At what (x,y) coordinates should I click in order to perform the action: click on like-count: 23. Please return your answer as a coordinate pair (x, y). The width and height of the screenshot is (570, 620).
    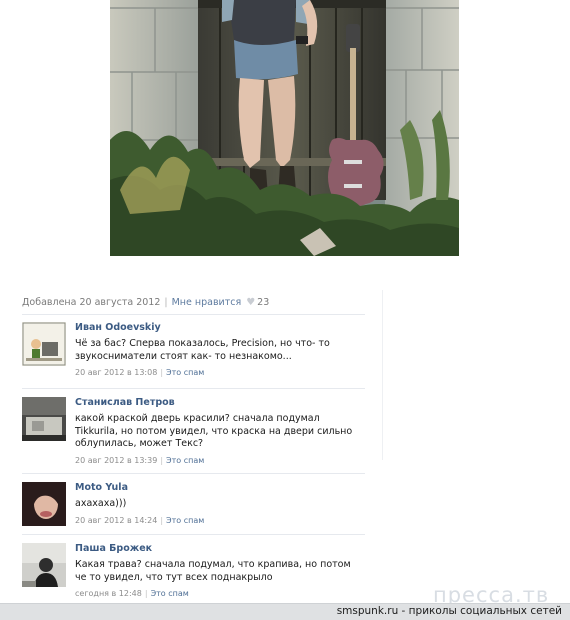
    Looking at the image, I should click on (263, 302).